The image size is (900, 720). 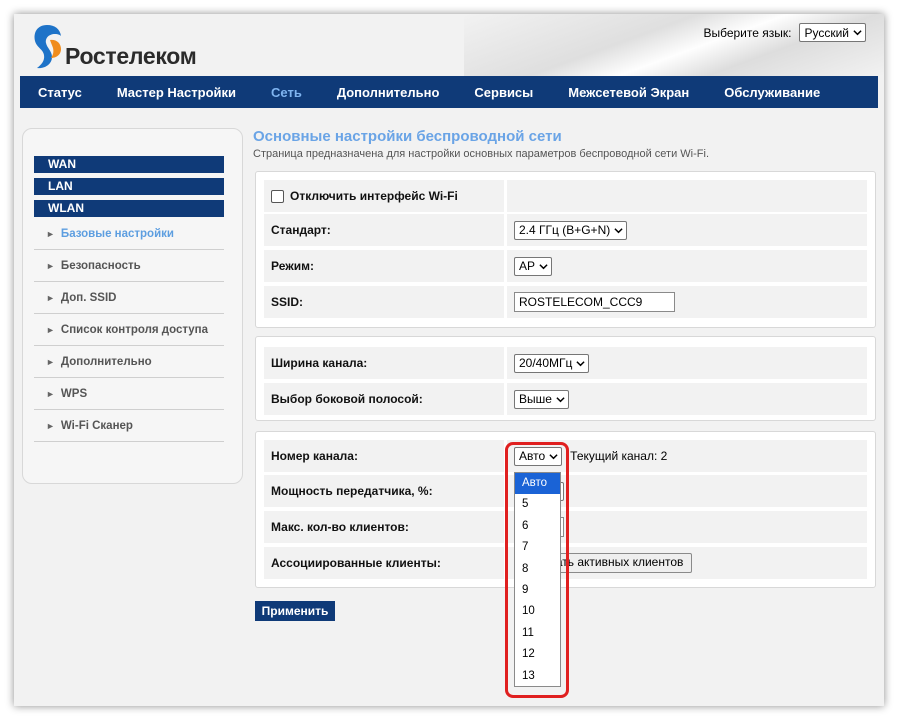 What do you see at coordinates (535, 399) in the screenshot?
I see `sideband-value: Выше` at bounding box center [535, 399].